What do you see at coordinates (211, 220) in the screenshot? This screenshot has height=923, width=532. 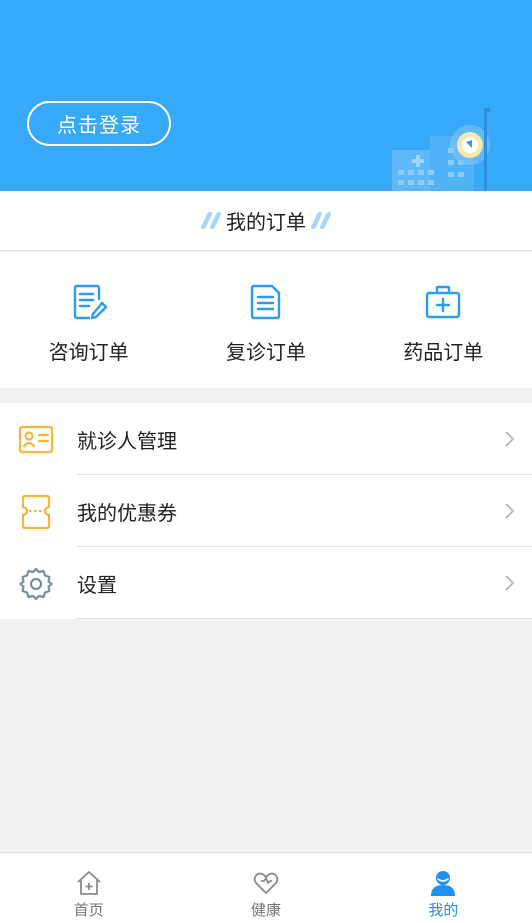 I see `decor-slash-left` at bounding box center [211, 220].